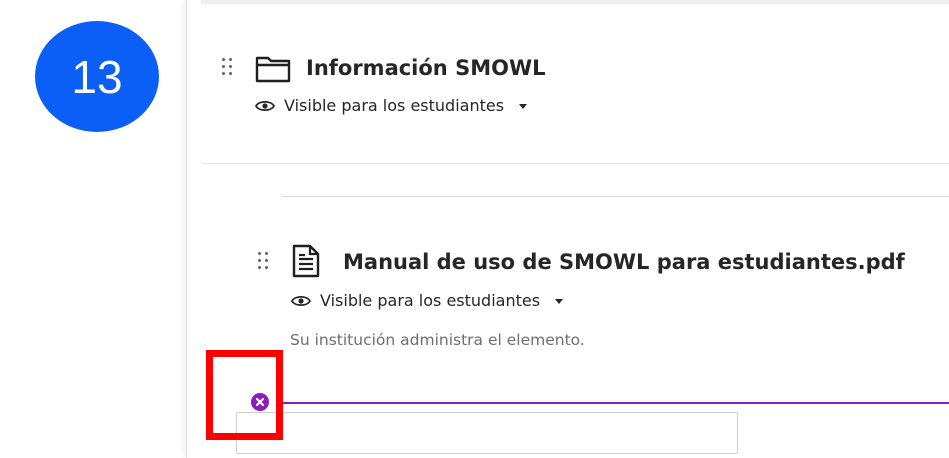 The height and width of the screenshot is (458, 949). I want to click on folder-visibility-label: Visible para los estudiantes, so click(394, 105).